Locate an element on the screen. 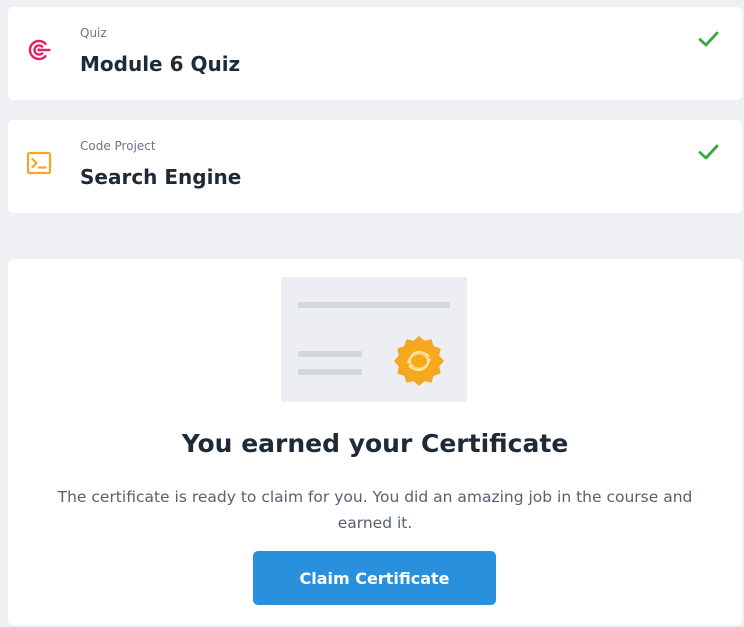 Image resolution: width=744 pixels, height=627 pixels. claim-certificate-button: Claim Certificate is located at coordinates (374, 578).